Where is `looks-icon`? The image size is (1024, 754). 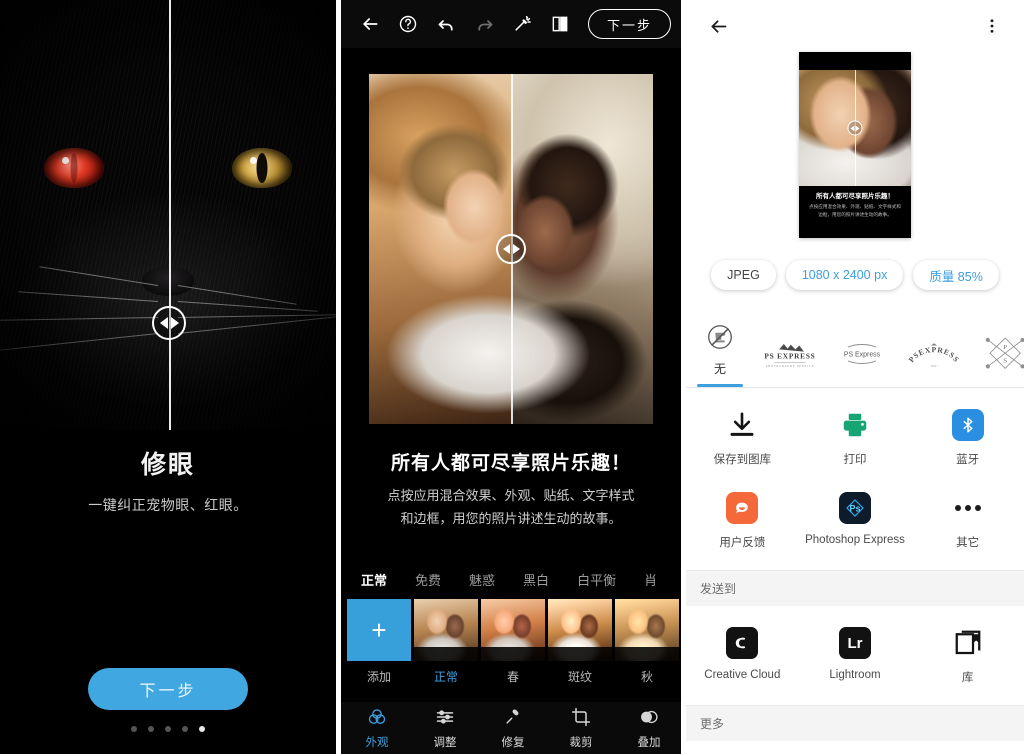 looks-icon is located at coordinates (377, 718).